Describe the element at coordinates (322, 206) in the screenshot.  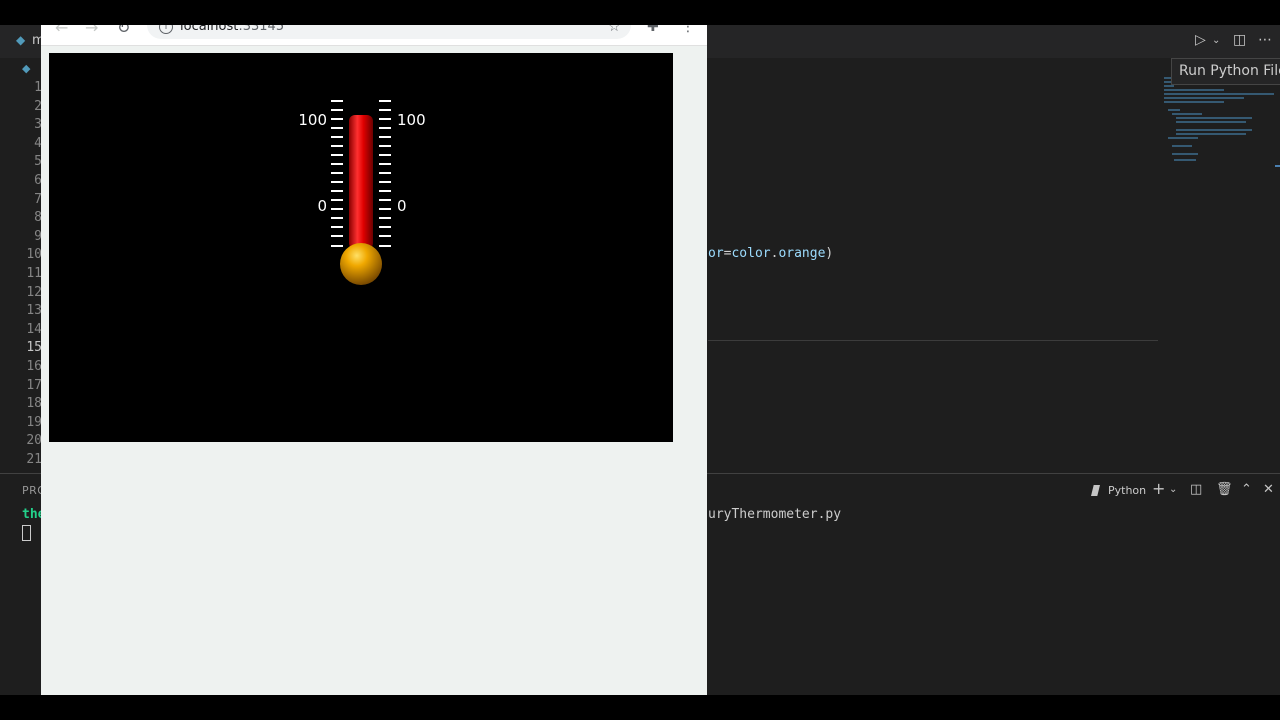
I see `left-zero-label: 0` at that location.